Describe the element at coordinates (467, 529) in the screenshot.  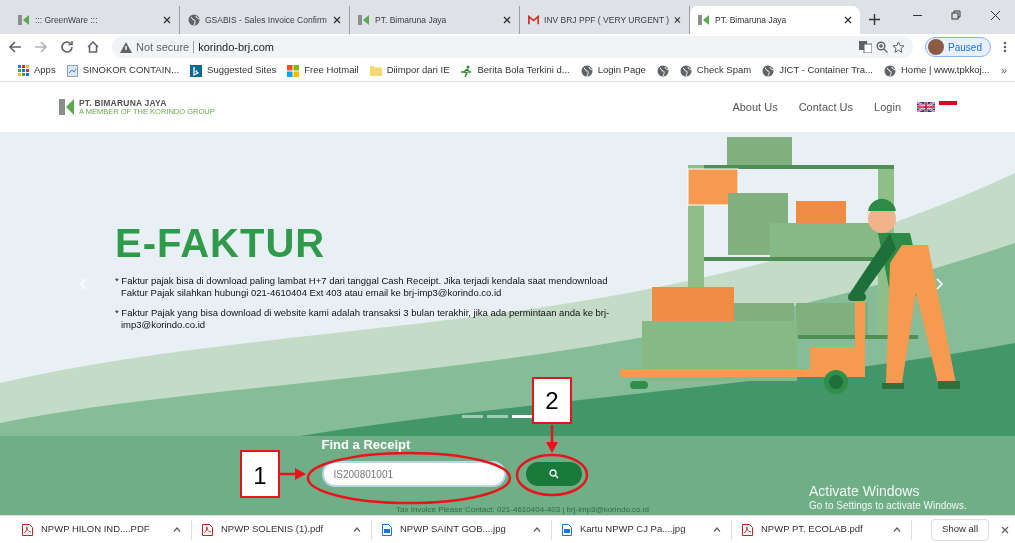
I see `download-item: NPWP SAINT GOB....jpg` at that location.